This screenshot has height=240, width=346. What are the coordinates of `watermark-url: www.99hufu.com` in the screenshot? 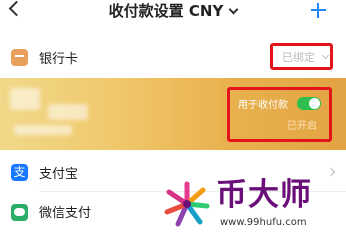 It's located at (263, 222).